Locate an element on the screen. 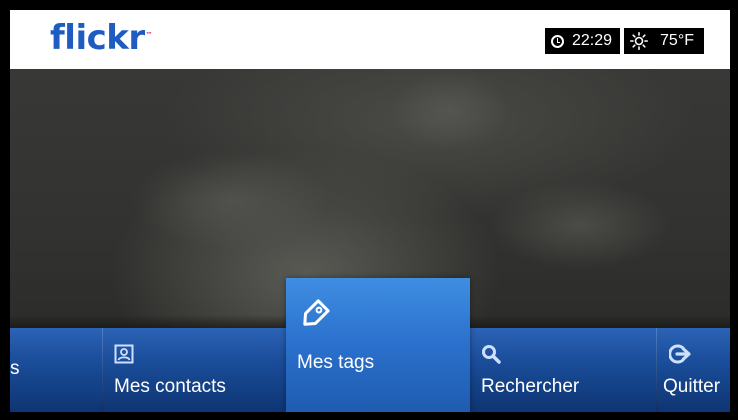 The width and height of the screenshot is (738, 420). logo-trademark: ™ is located at coordinates (149, 34).